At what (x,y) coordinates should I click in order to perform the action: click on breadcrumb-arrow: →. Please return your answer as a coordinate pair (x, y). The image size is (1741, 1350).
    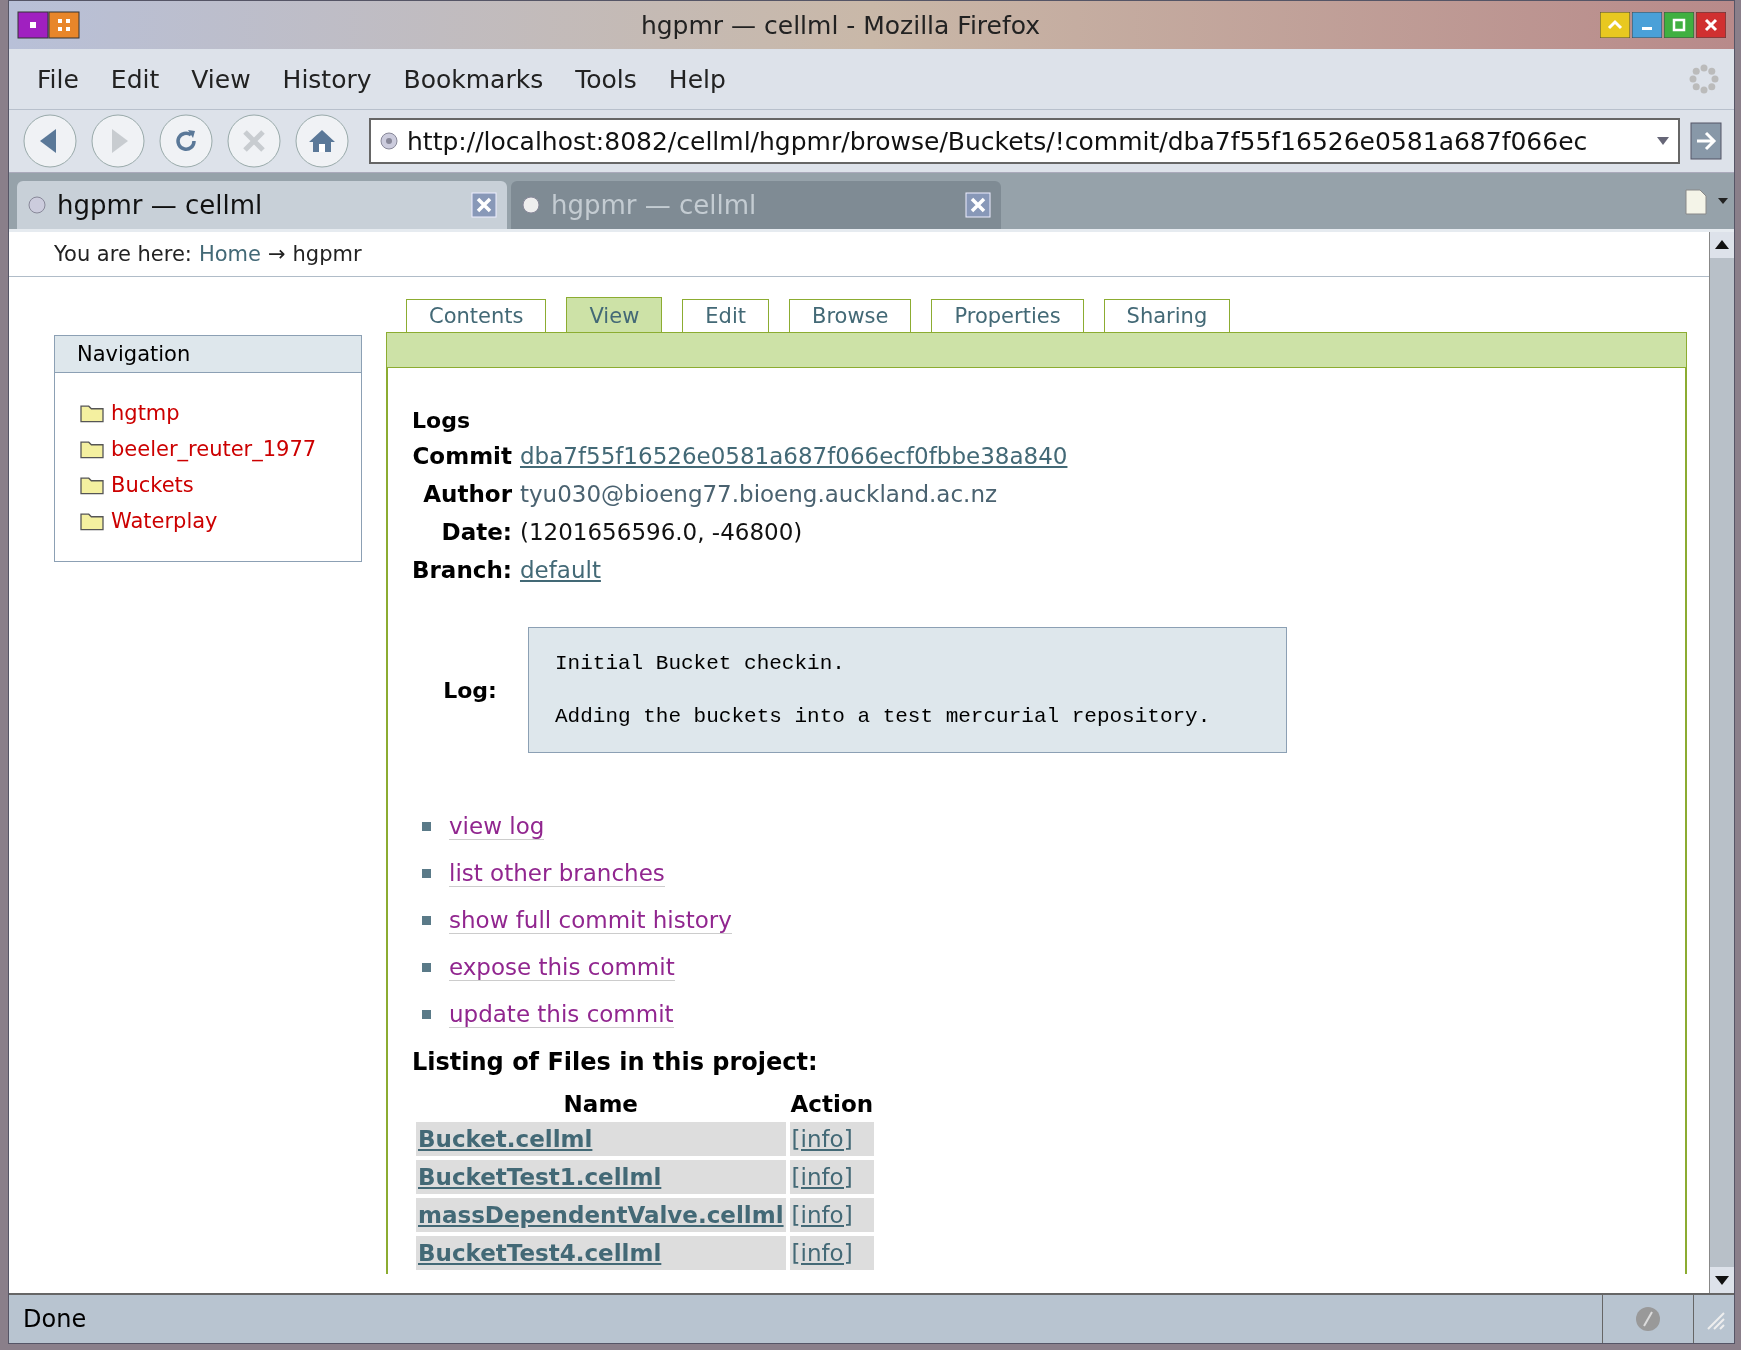
    Looking at the image, I should click on (276, 254).